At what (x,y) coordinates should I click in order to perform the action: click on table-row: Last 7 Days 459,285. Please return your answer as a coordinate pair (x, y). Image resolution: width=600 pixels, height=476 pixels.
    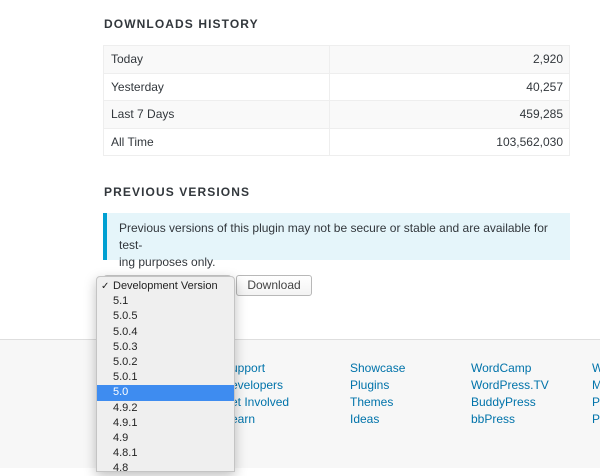
    Looking at the image, I should click on (336, 114).